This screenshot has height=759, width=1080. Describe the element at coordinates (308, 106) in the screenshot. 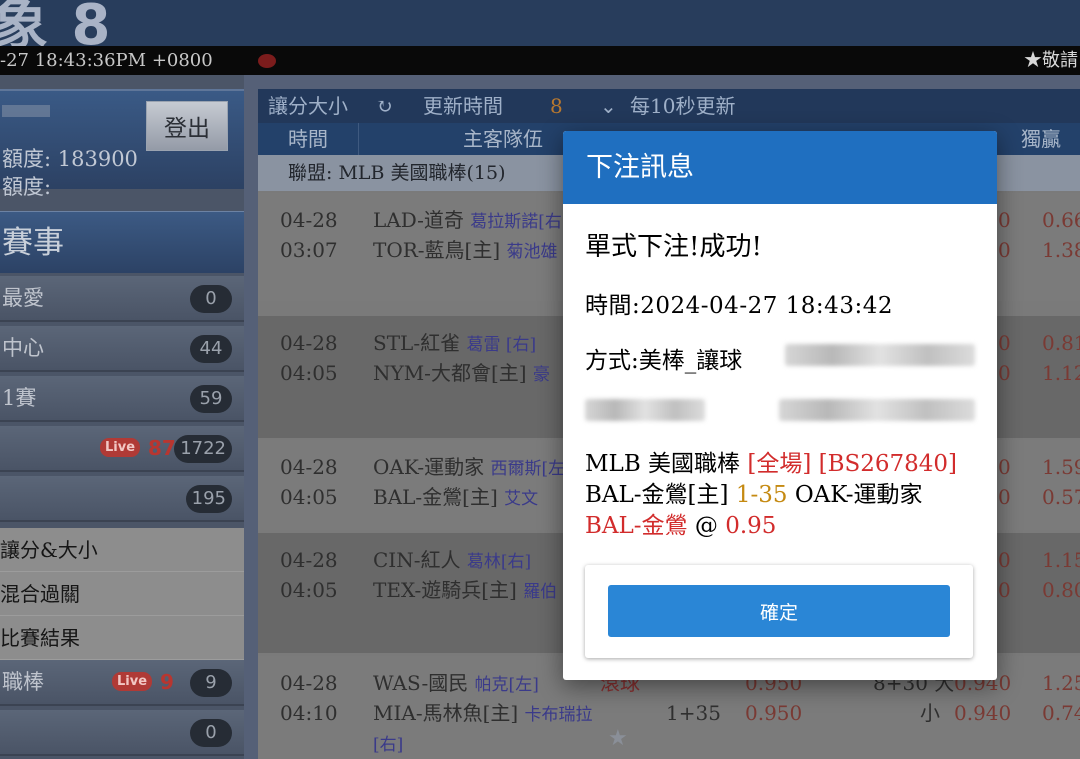

I see `market-selector: 讓分大小` at that location.